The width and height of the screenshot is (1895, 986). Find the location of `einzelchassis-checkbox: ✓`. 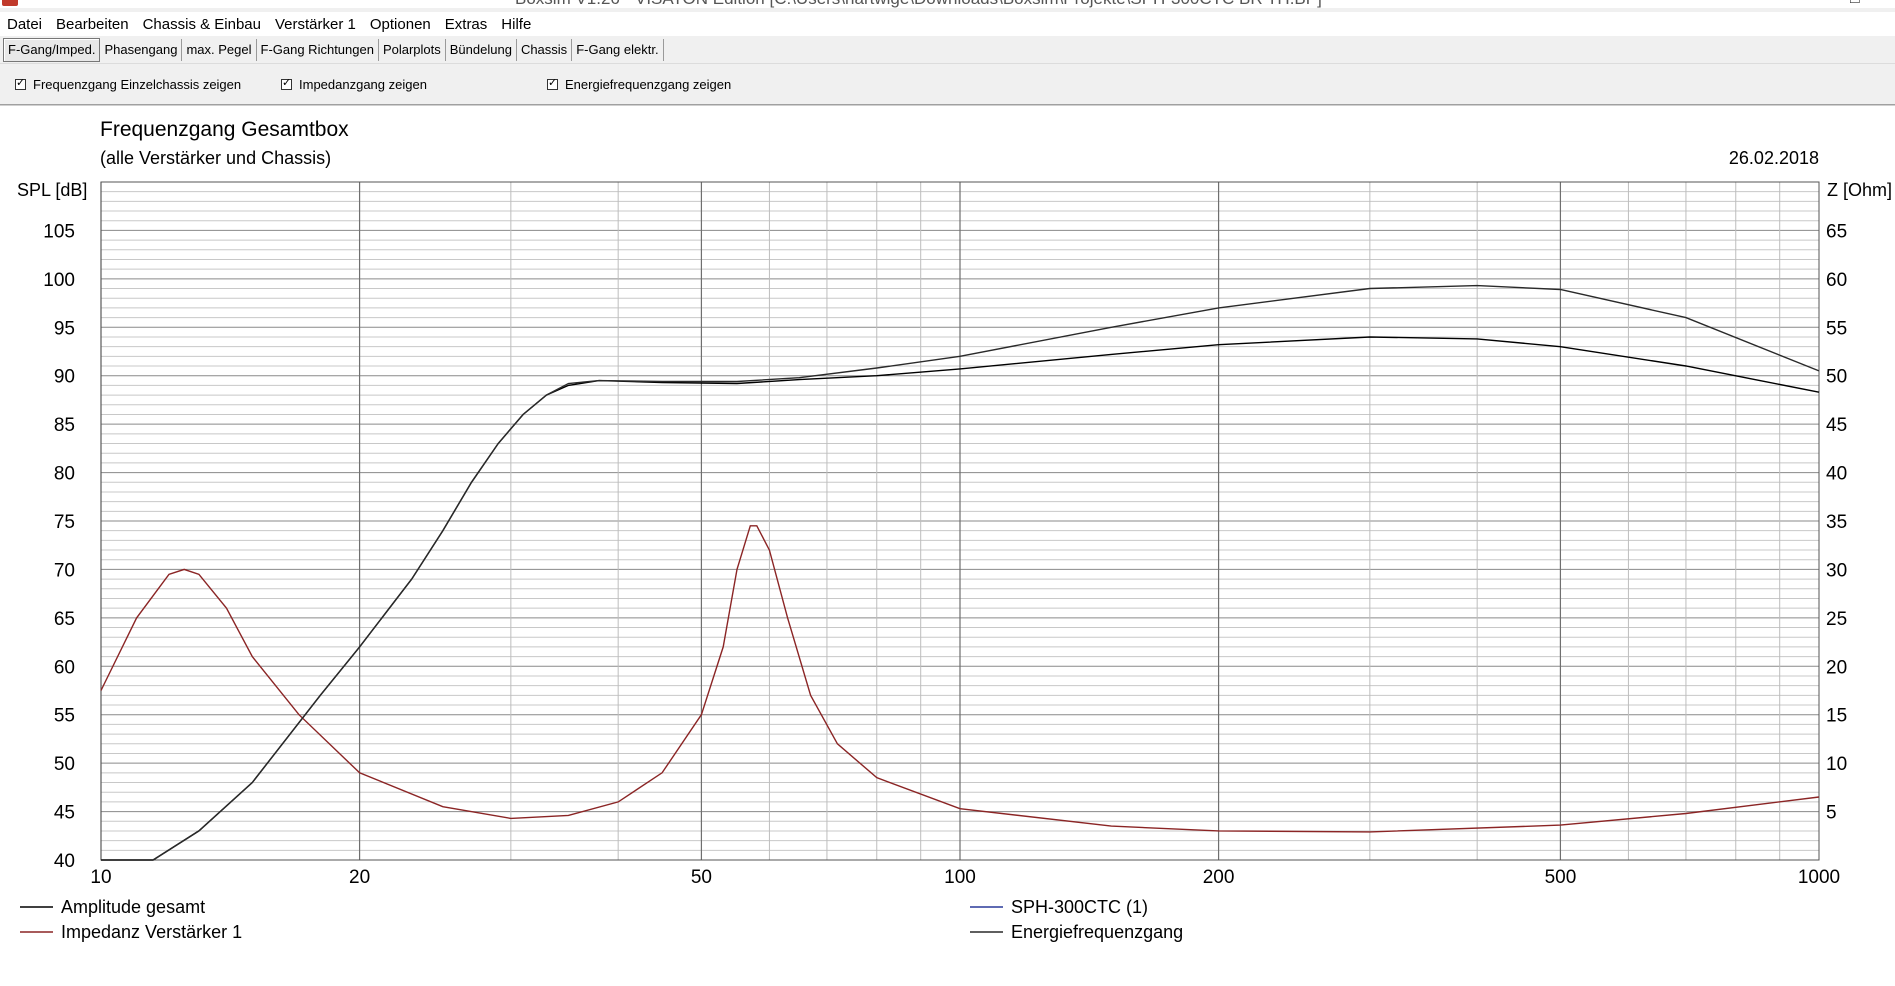

einzelchassis-checkbox: ✓ is located at coordinates (20, 83).